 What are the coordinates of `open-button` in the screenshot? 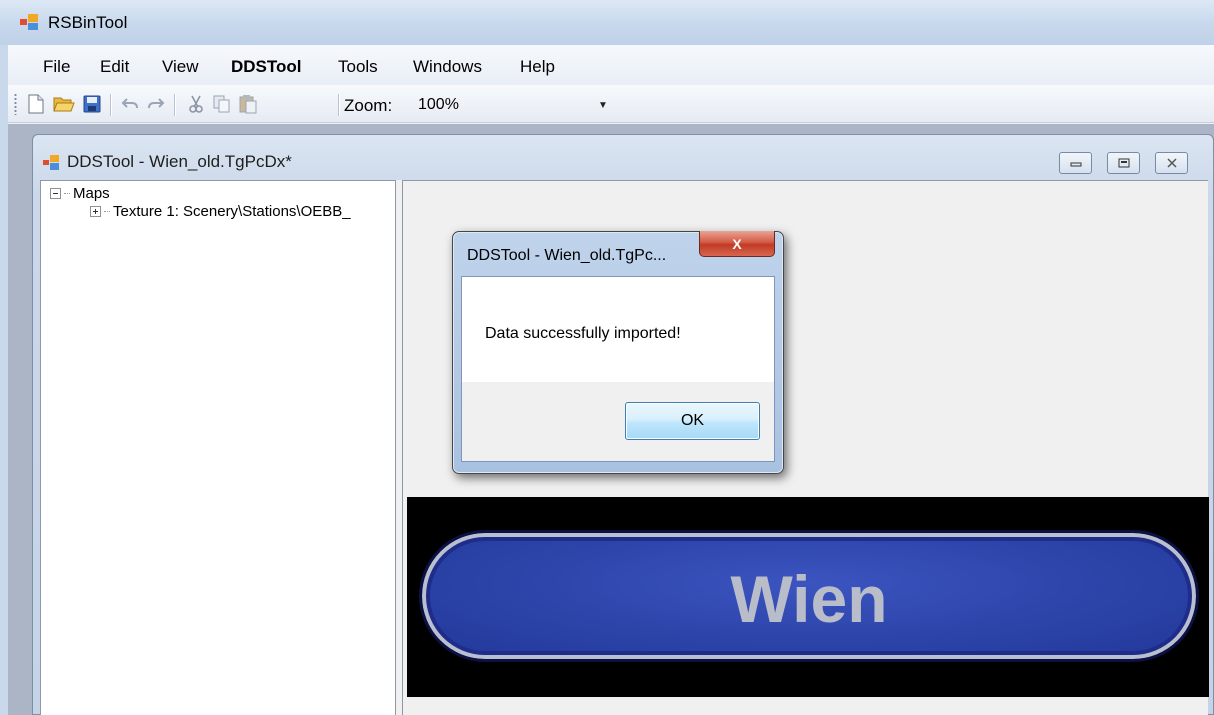 It's located at (64, 104).